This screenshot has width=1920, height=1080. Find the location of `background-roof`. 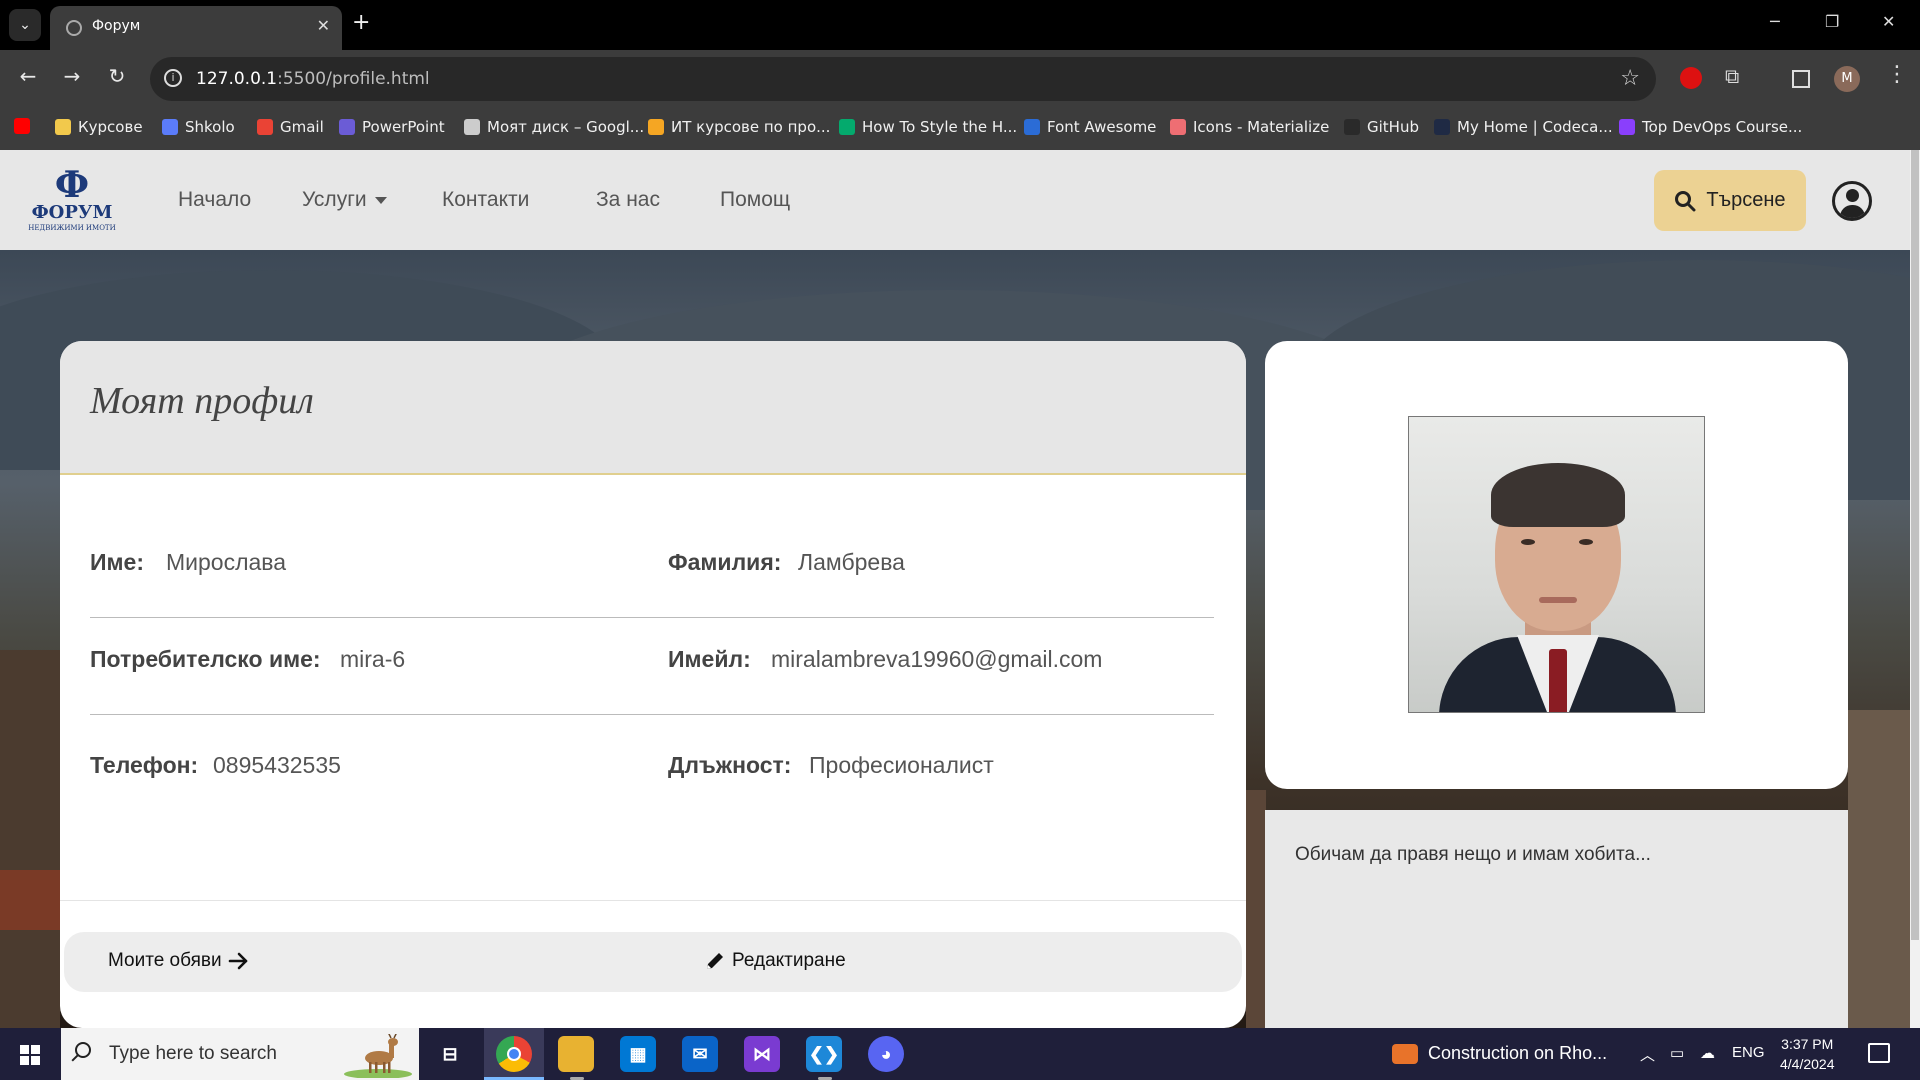

background-roof is located at coordinates (30, 900).